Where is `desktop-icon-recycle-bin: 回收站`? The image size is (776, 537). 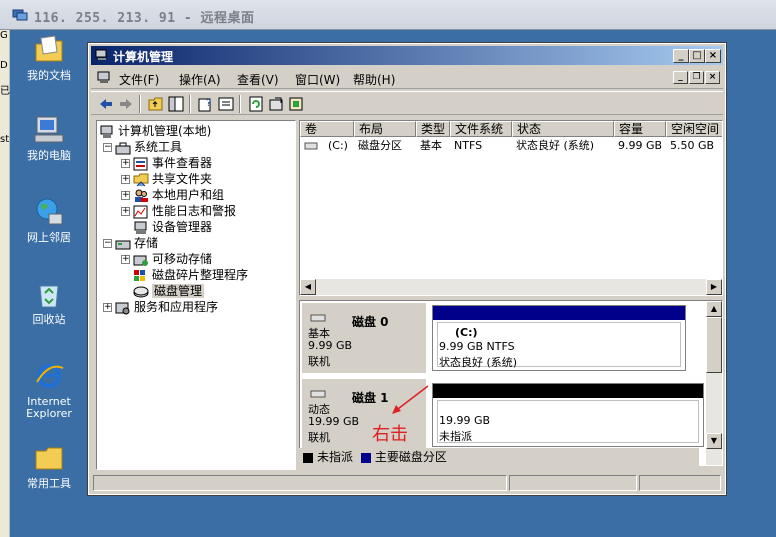
desktop-icon-recycle-bin: 回收站 is located at coordinates (49, 302).